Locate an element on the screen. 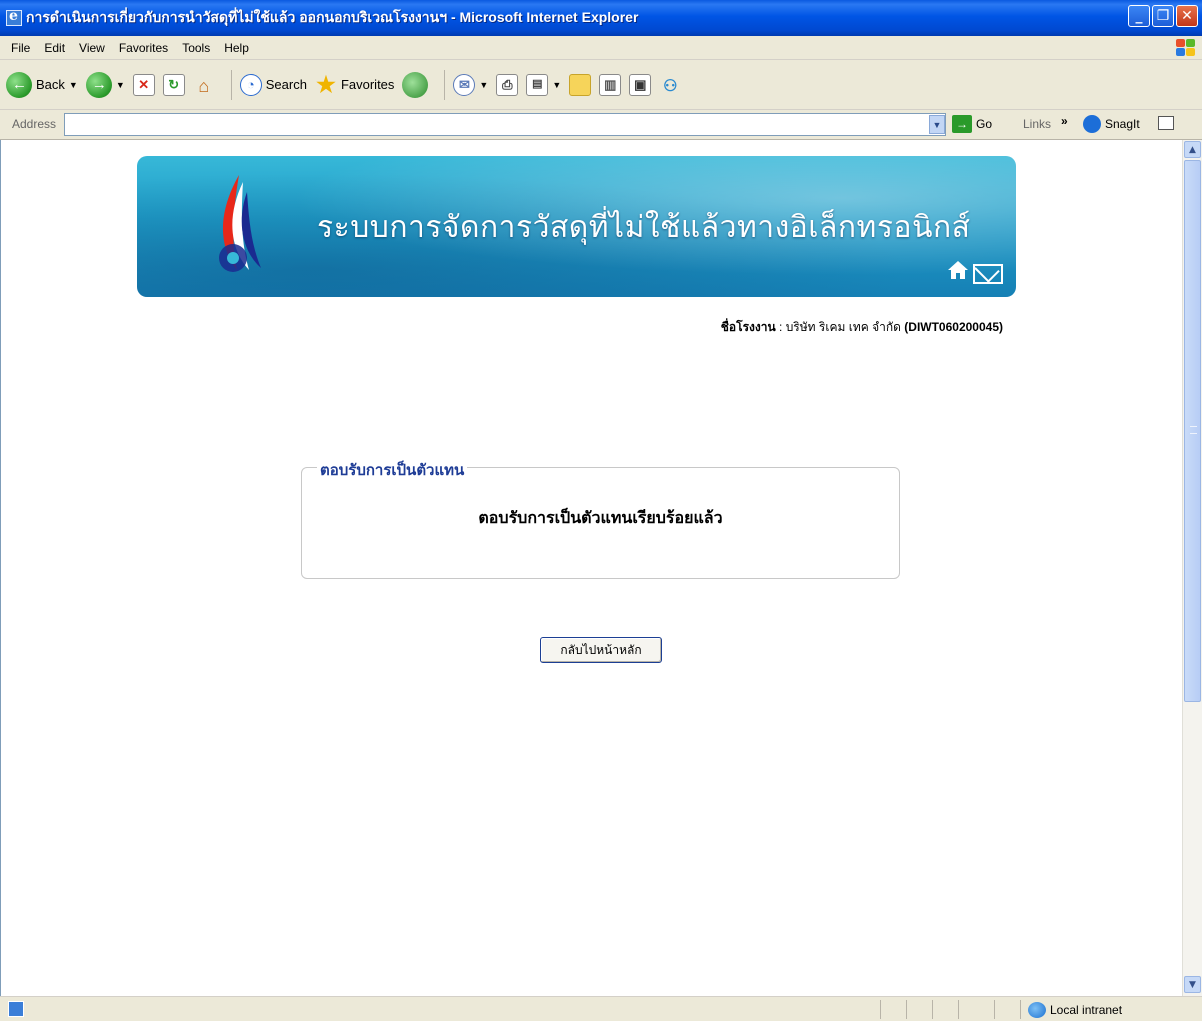 This screenshot has width=1202, height=1021. ie-page-icon is located at coordinates (14, 17).